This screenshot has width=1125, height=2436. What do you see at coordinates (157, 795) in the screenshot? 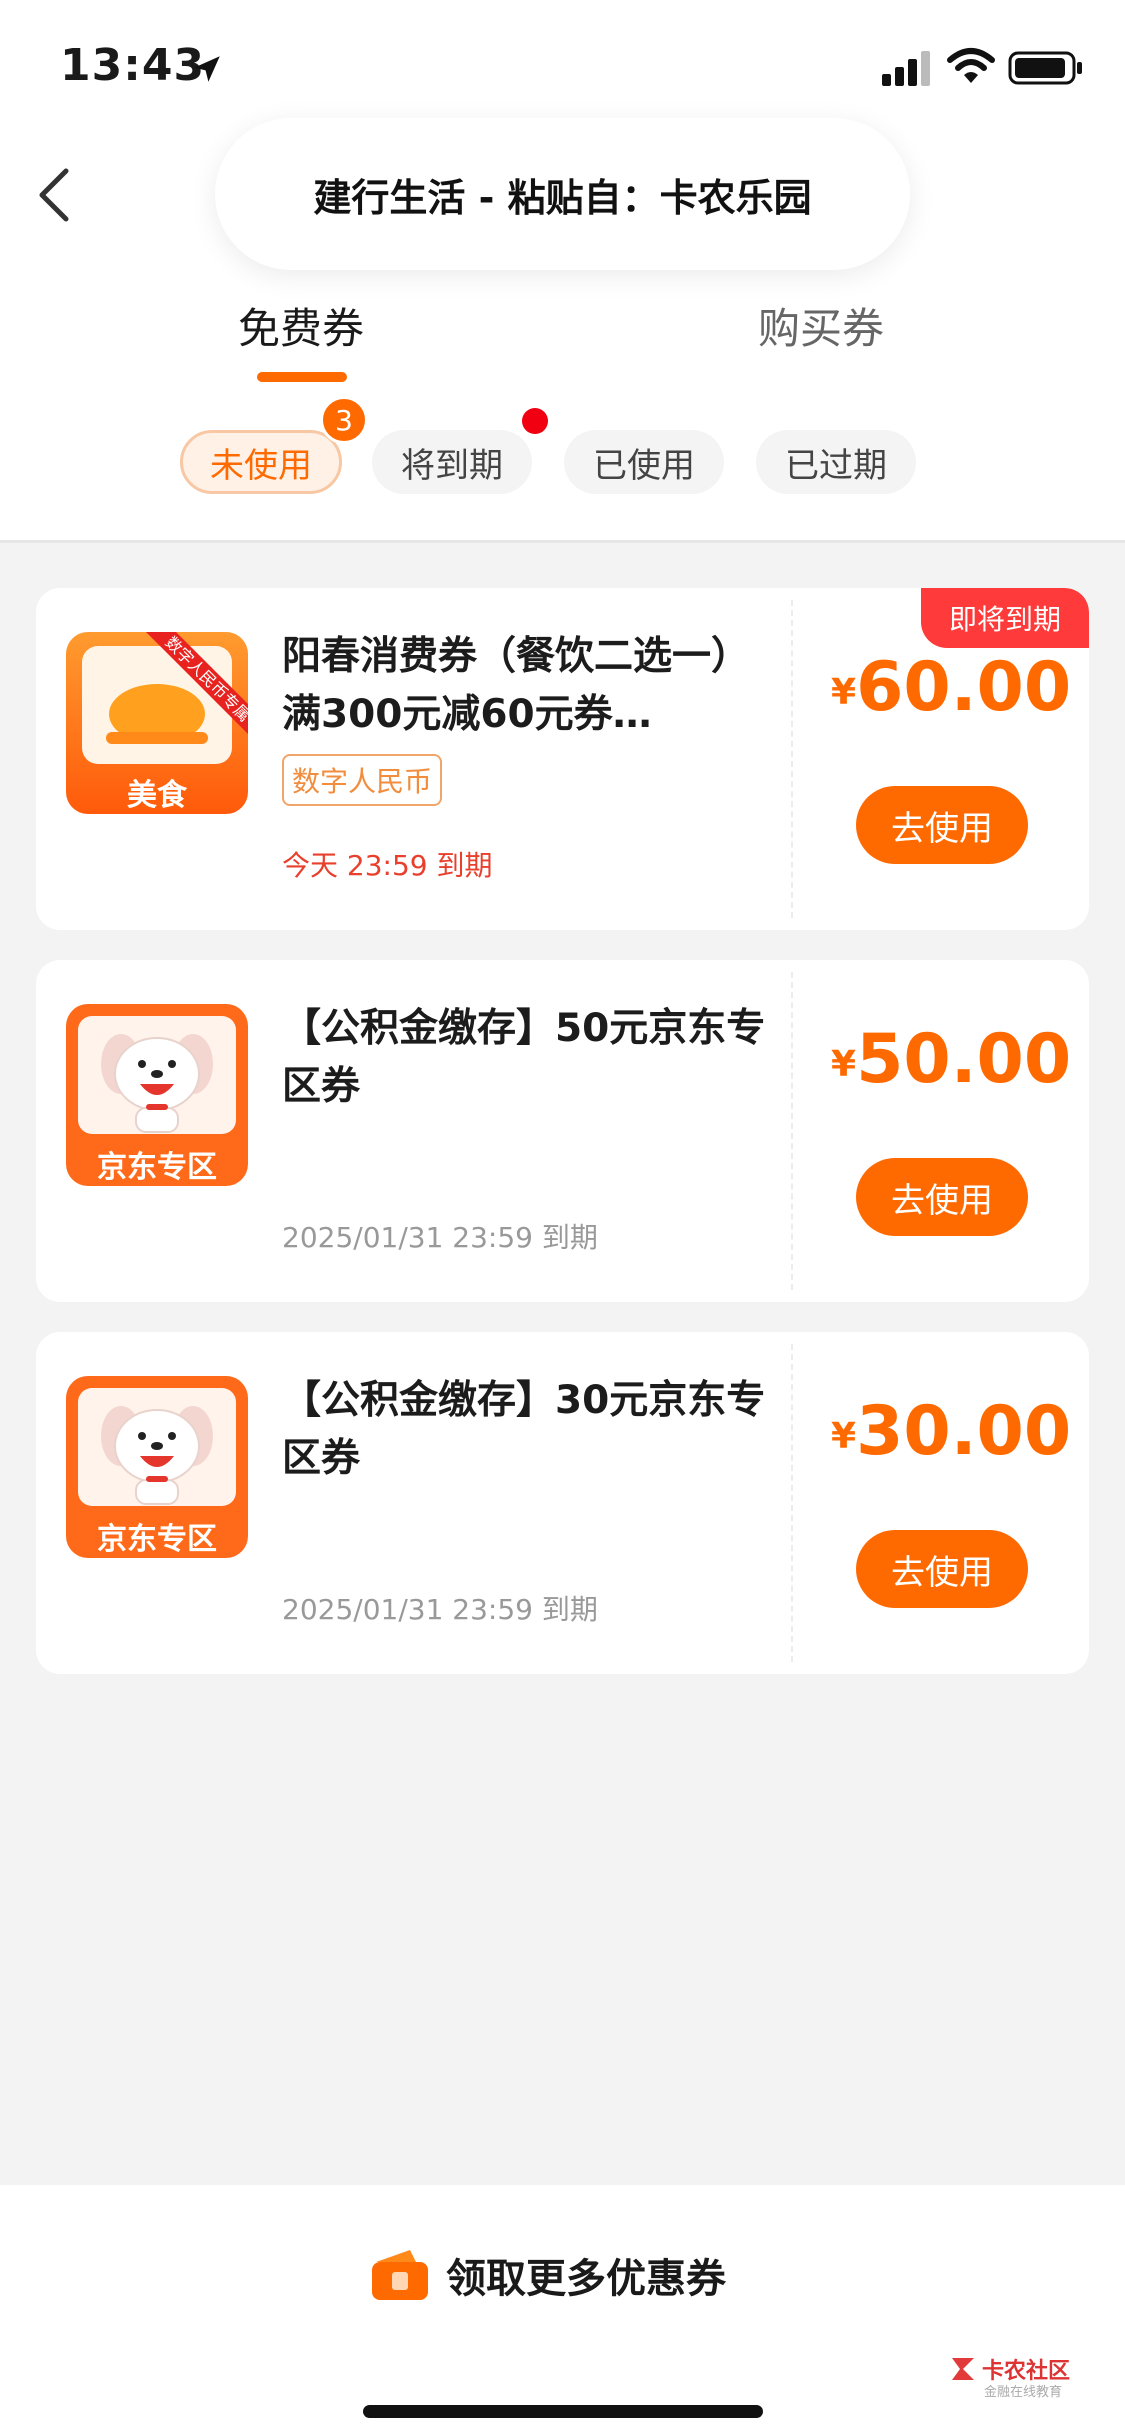
I see `thumbnail-label: 美食` at bounding box center [157, 795].